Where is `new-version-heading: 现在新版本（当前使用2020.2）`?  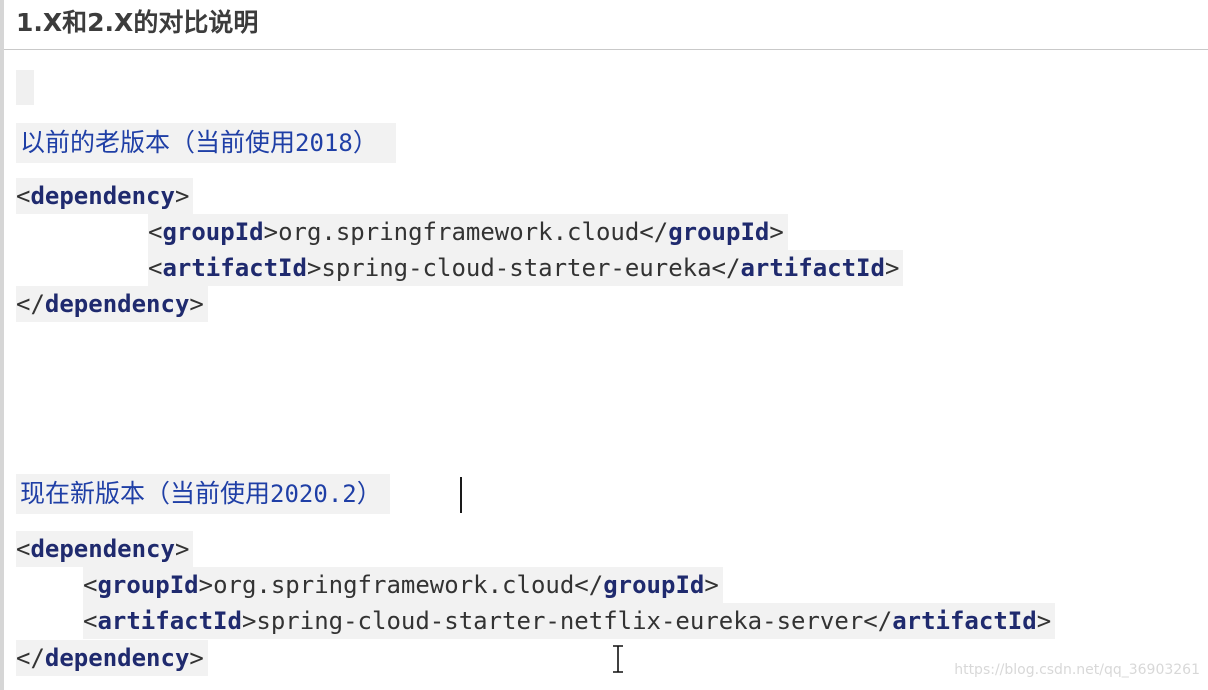
new-version-heading: 现在新版本（当前使用2020.2） is located at coordinates (203, 494).